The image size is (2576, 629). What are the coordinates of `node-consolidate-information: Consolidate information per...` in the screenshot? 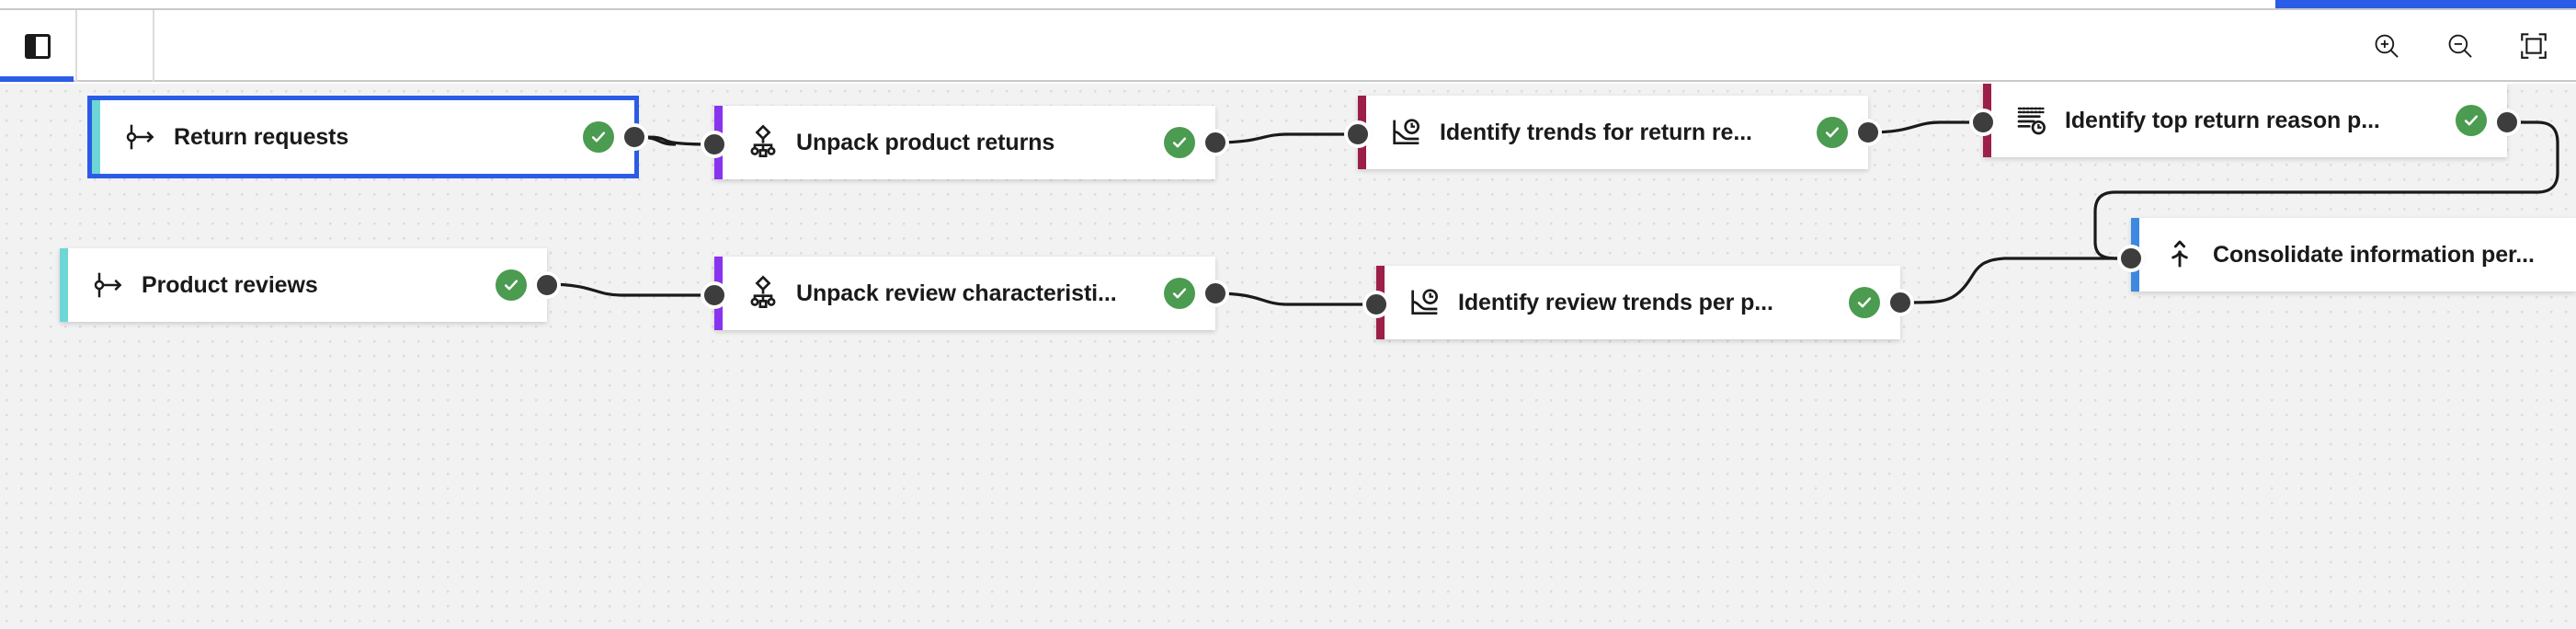 It's located at (2353, 255).